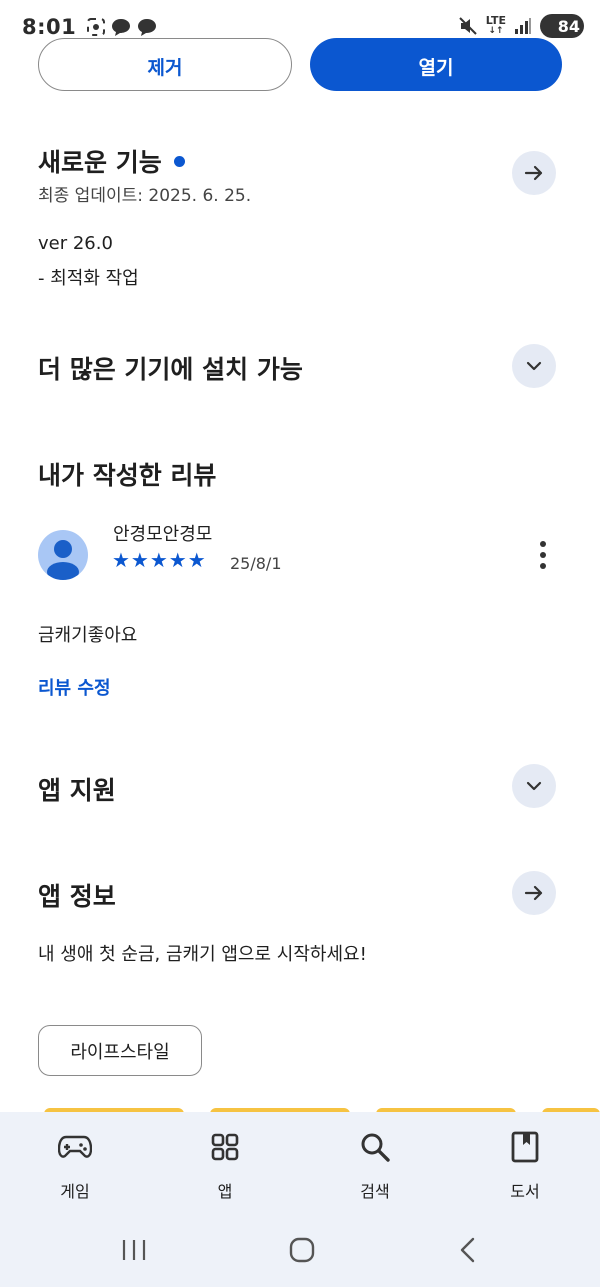  Describe the element at coordinates (568, 26) in the screenshot. I see `battery-level: 84` at that location.